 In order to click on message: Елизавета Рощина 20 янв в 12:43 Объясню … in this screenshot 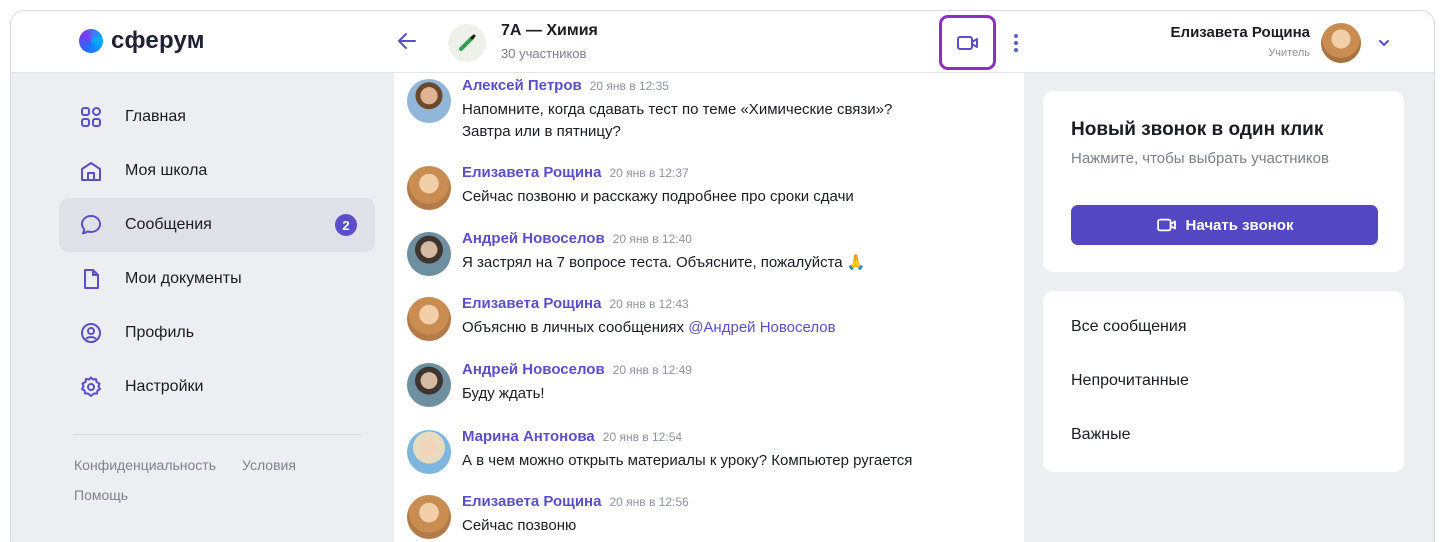, I will do `click(621, 318)`.